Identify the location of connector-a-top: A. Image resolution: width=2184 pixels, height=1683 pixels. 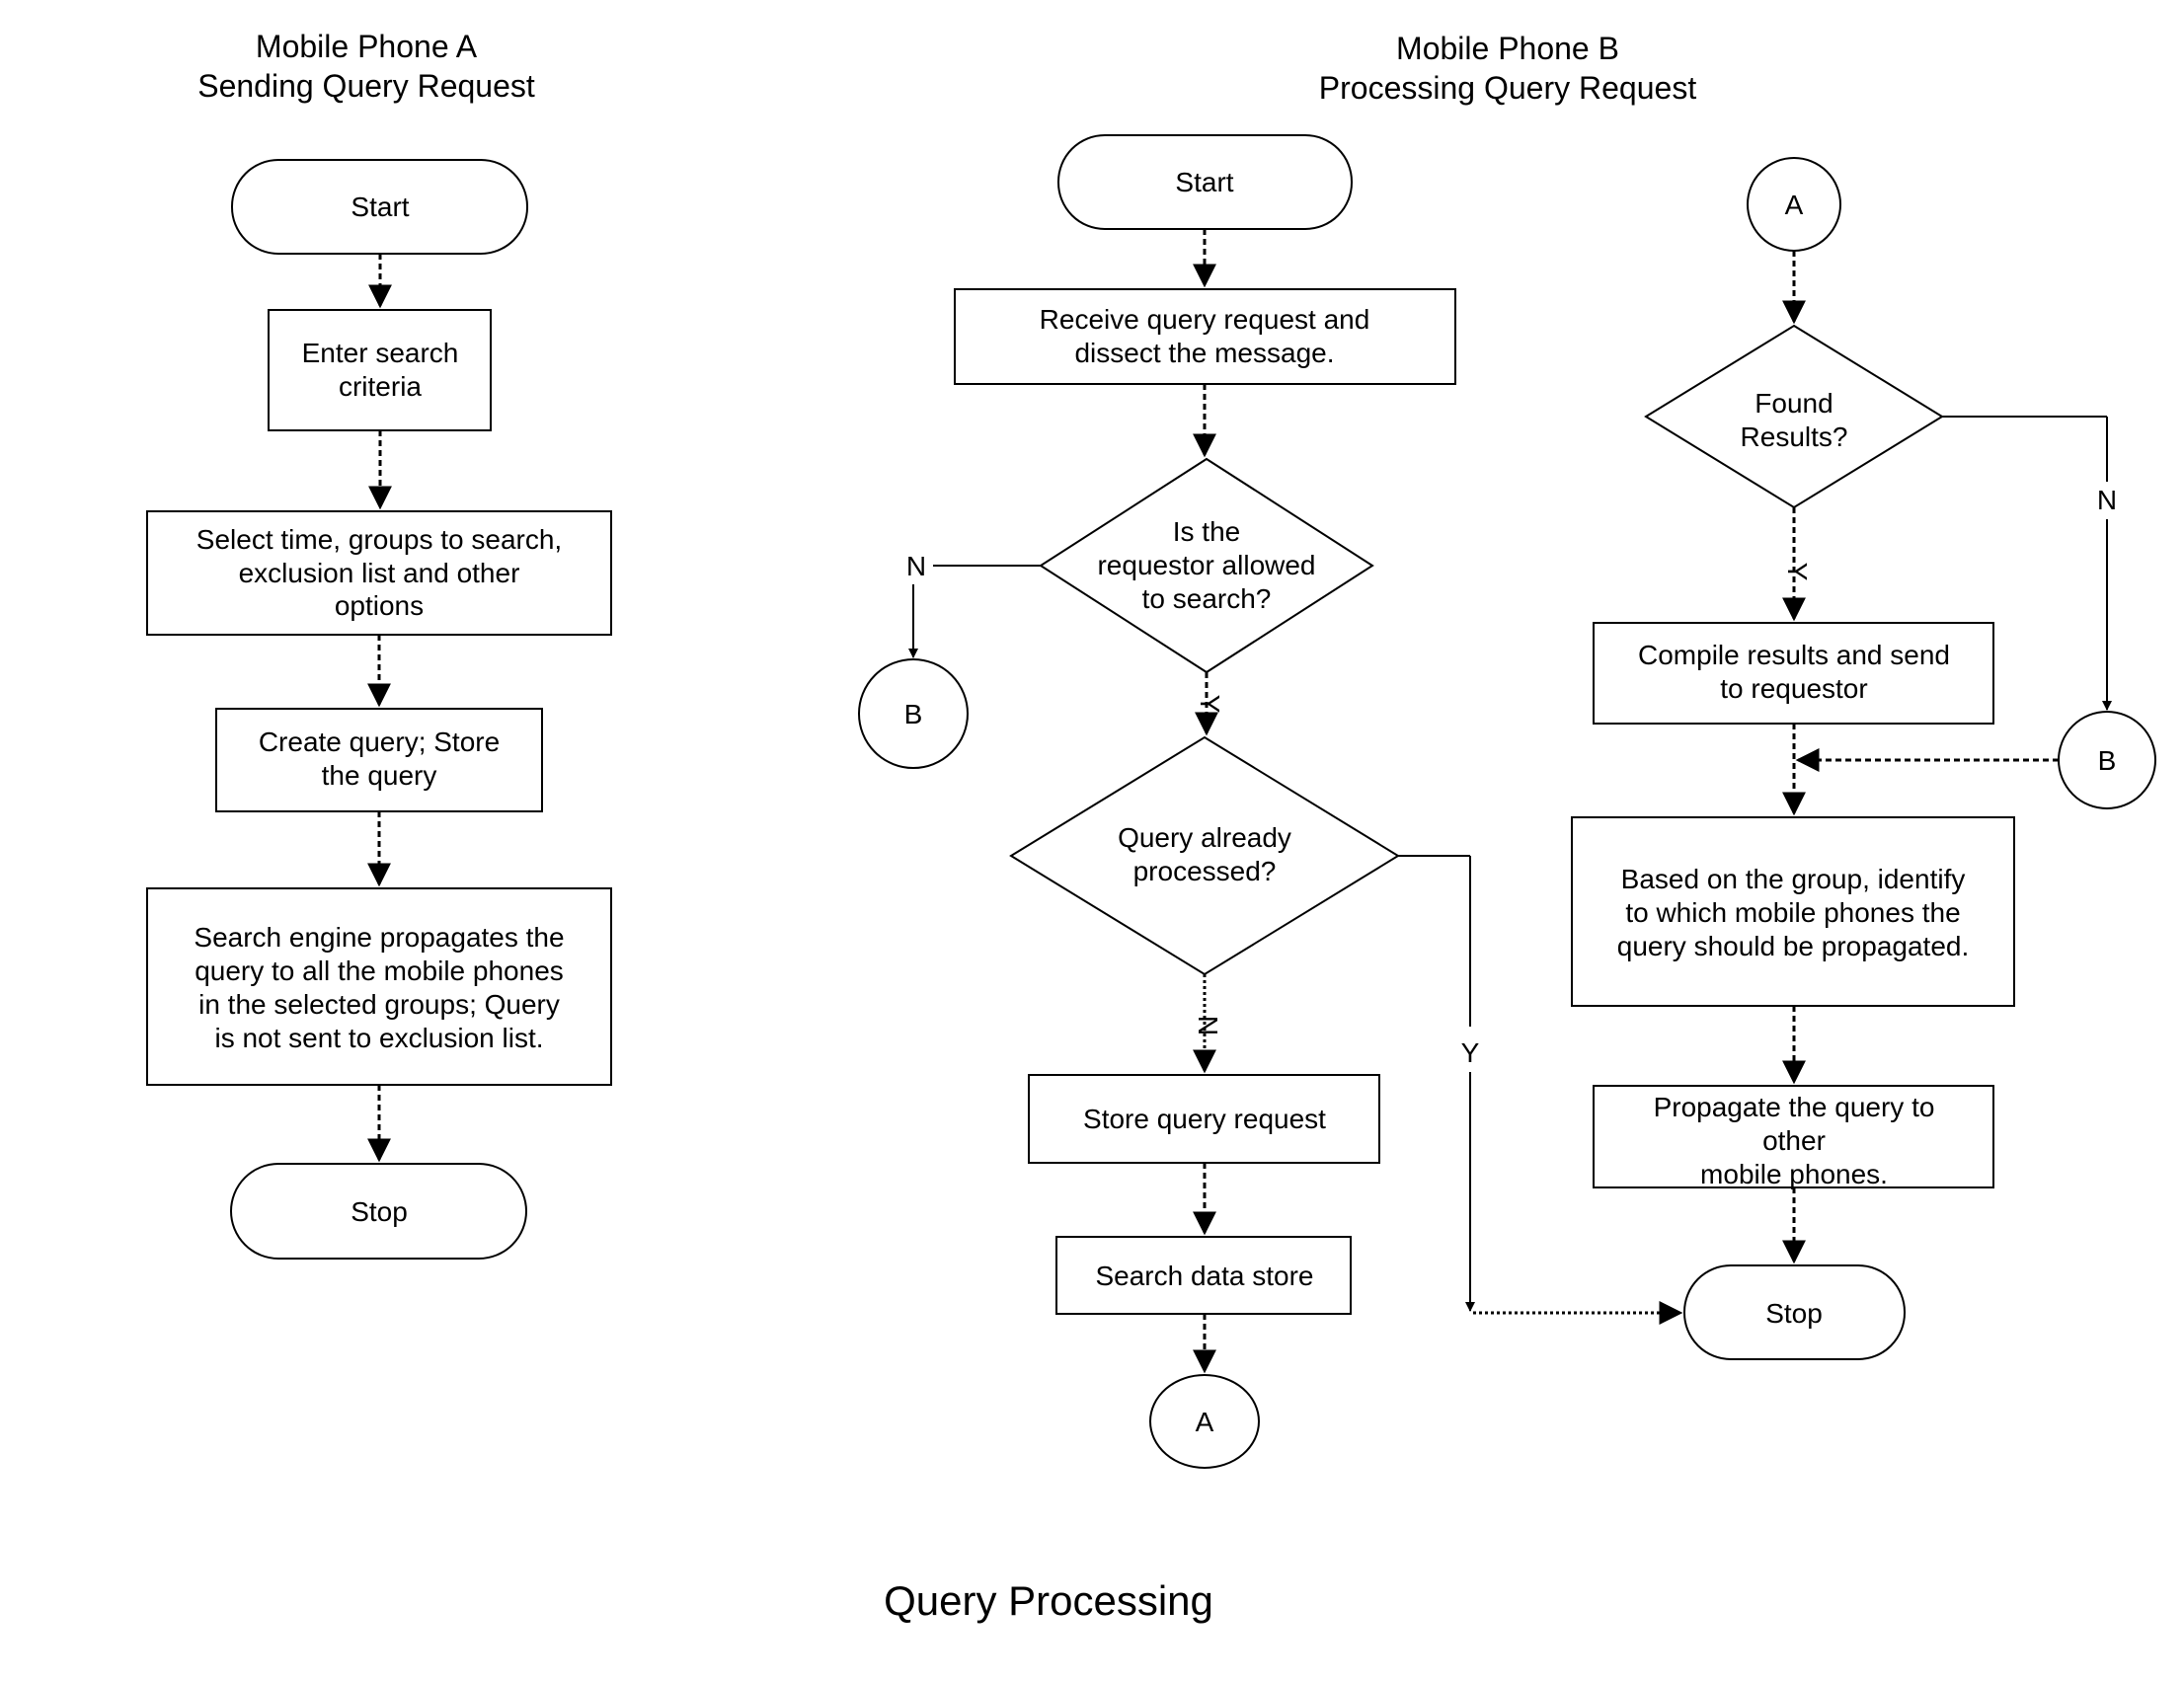
(1794, 204).